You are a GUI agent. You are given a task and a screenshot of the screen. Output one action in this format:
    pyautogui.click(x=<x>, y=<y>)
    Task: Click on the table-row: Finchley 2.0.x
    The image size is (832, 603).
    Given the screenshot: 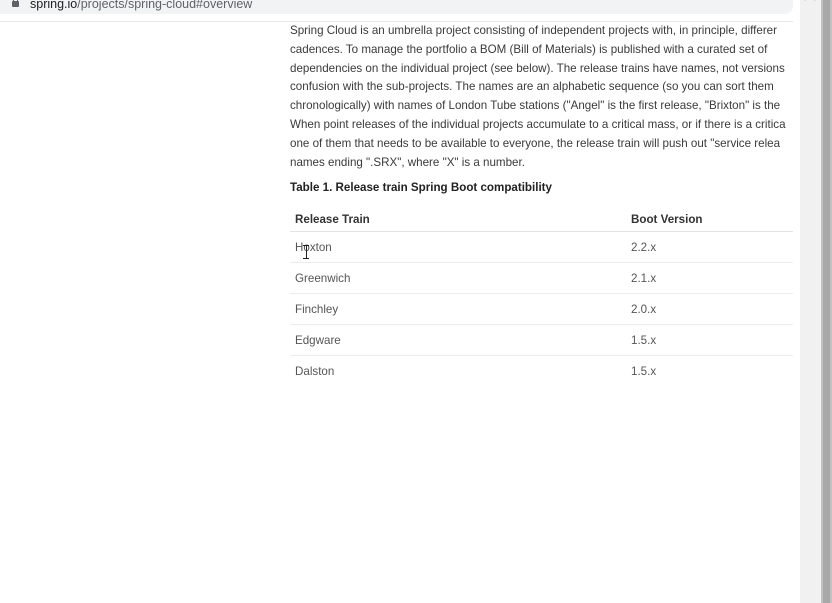 What is the action you would take?
    pyautogui.click(x=541, y=309)
    